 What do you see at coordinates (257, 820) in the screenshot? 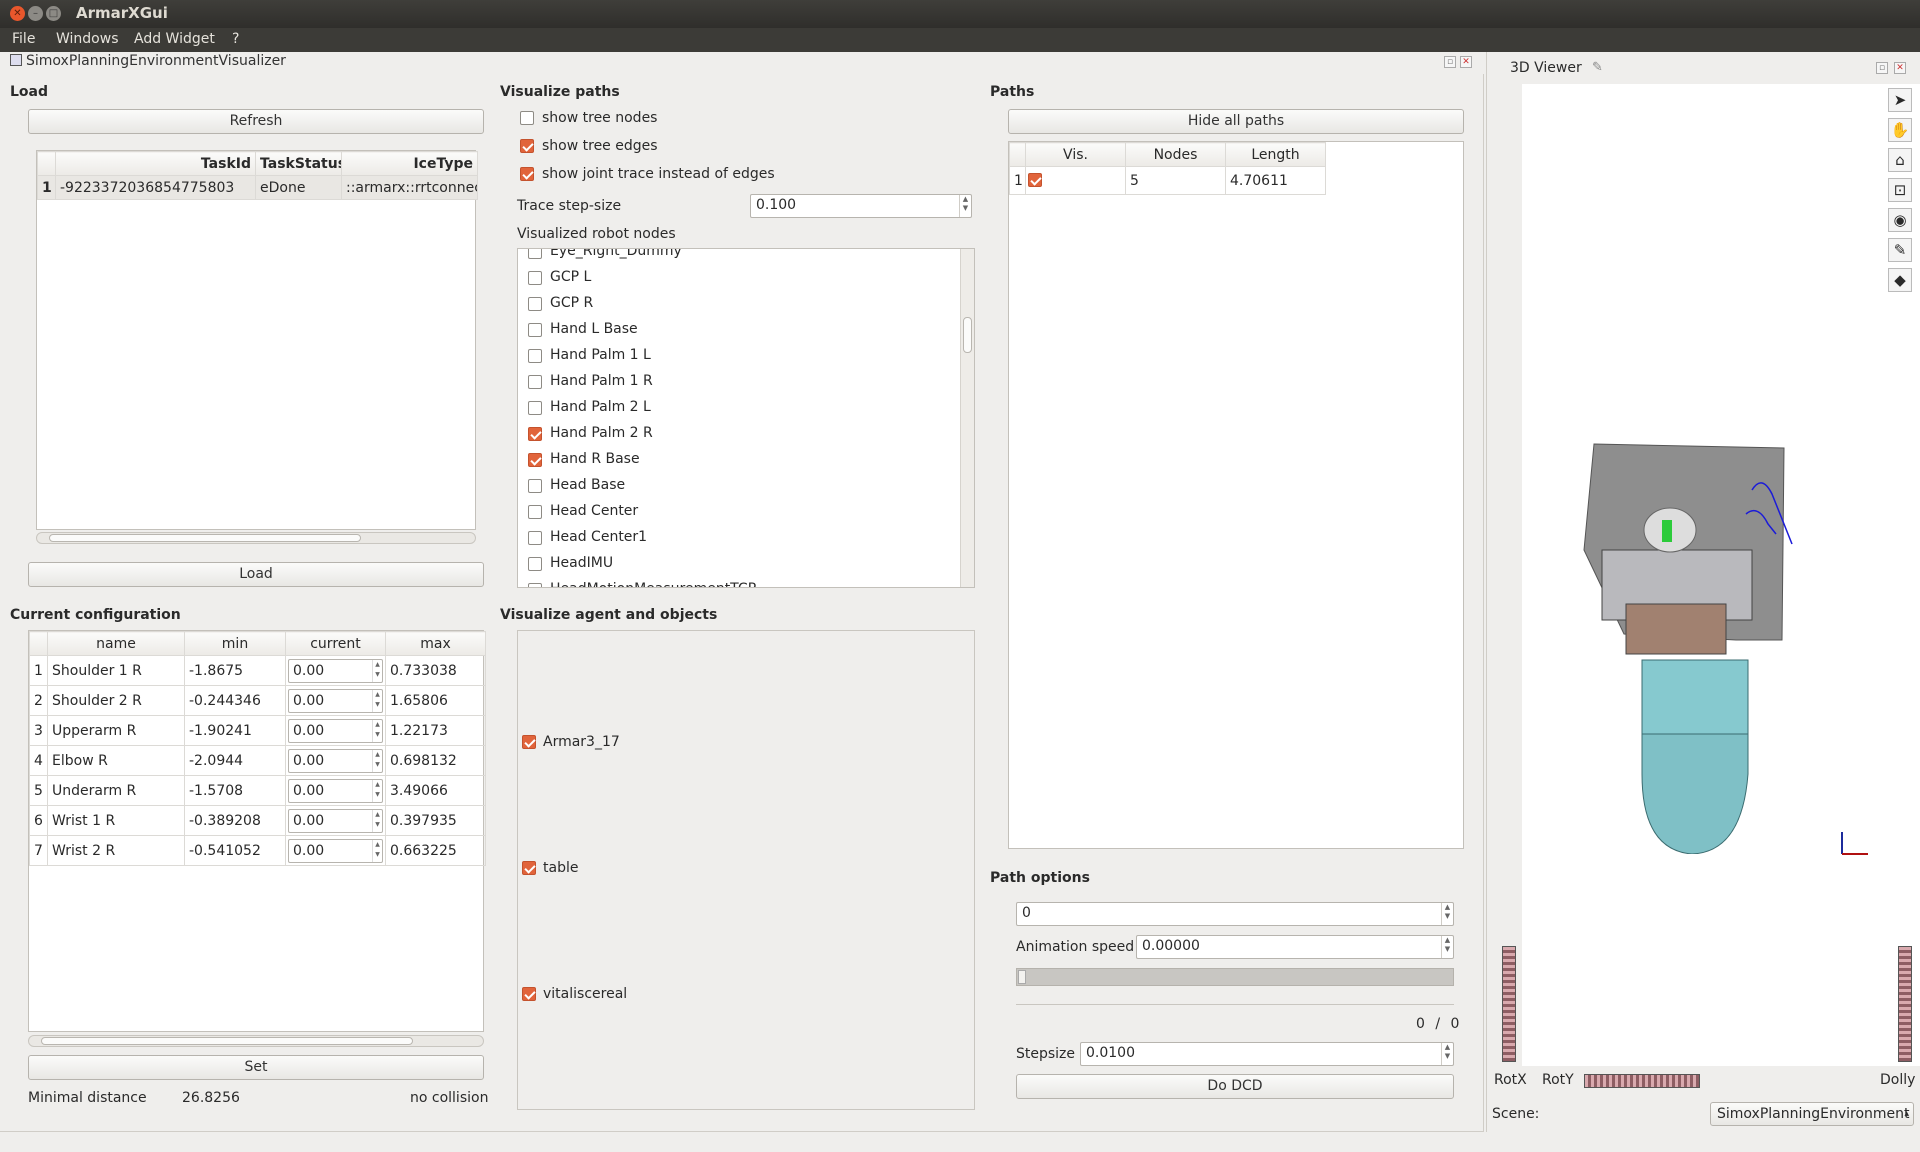
I see `table-row: 6 Wrist 1 R -0.389208 0.00 ▲ ▼ 0.397935` at bounding box center [257, 820].